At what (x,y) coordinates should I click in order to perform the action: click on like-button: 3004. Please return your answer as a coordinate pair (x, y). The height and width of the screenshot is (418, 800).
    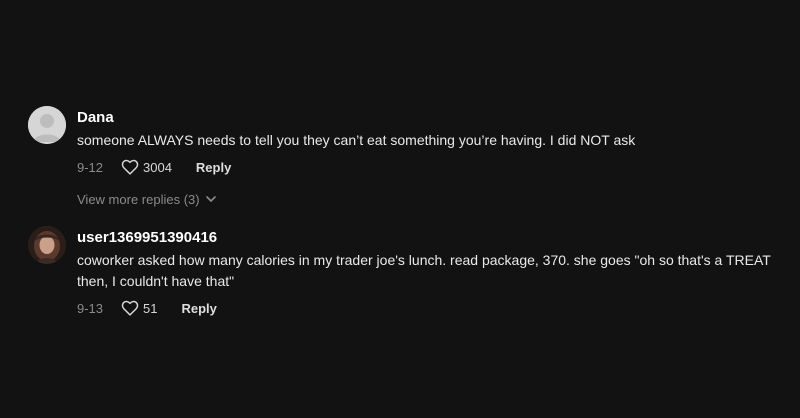
    Looking at the image, I should click on (146, 167).